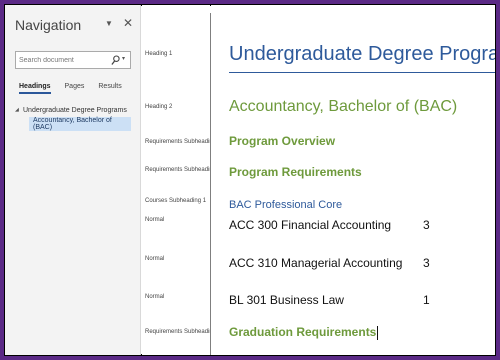 This screenshot has height=360, width=500. I want to click on style-label: Courses Subheading 1, so click(176, 201).